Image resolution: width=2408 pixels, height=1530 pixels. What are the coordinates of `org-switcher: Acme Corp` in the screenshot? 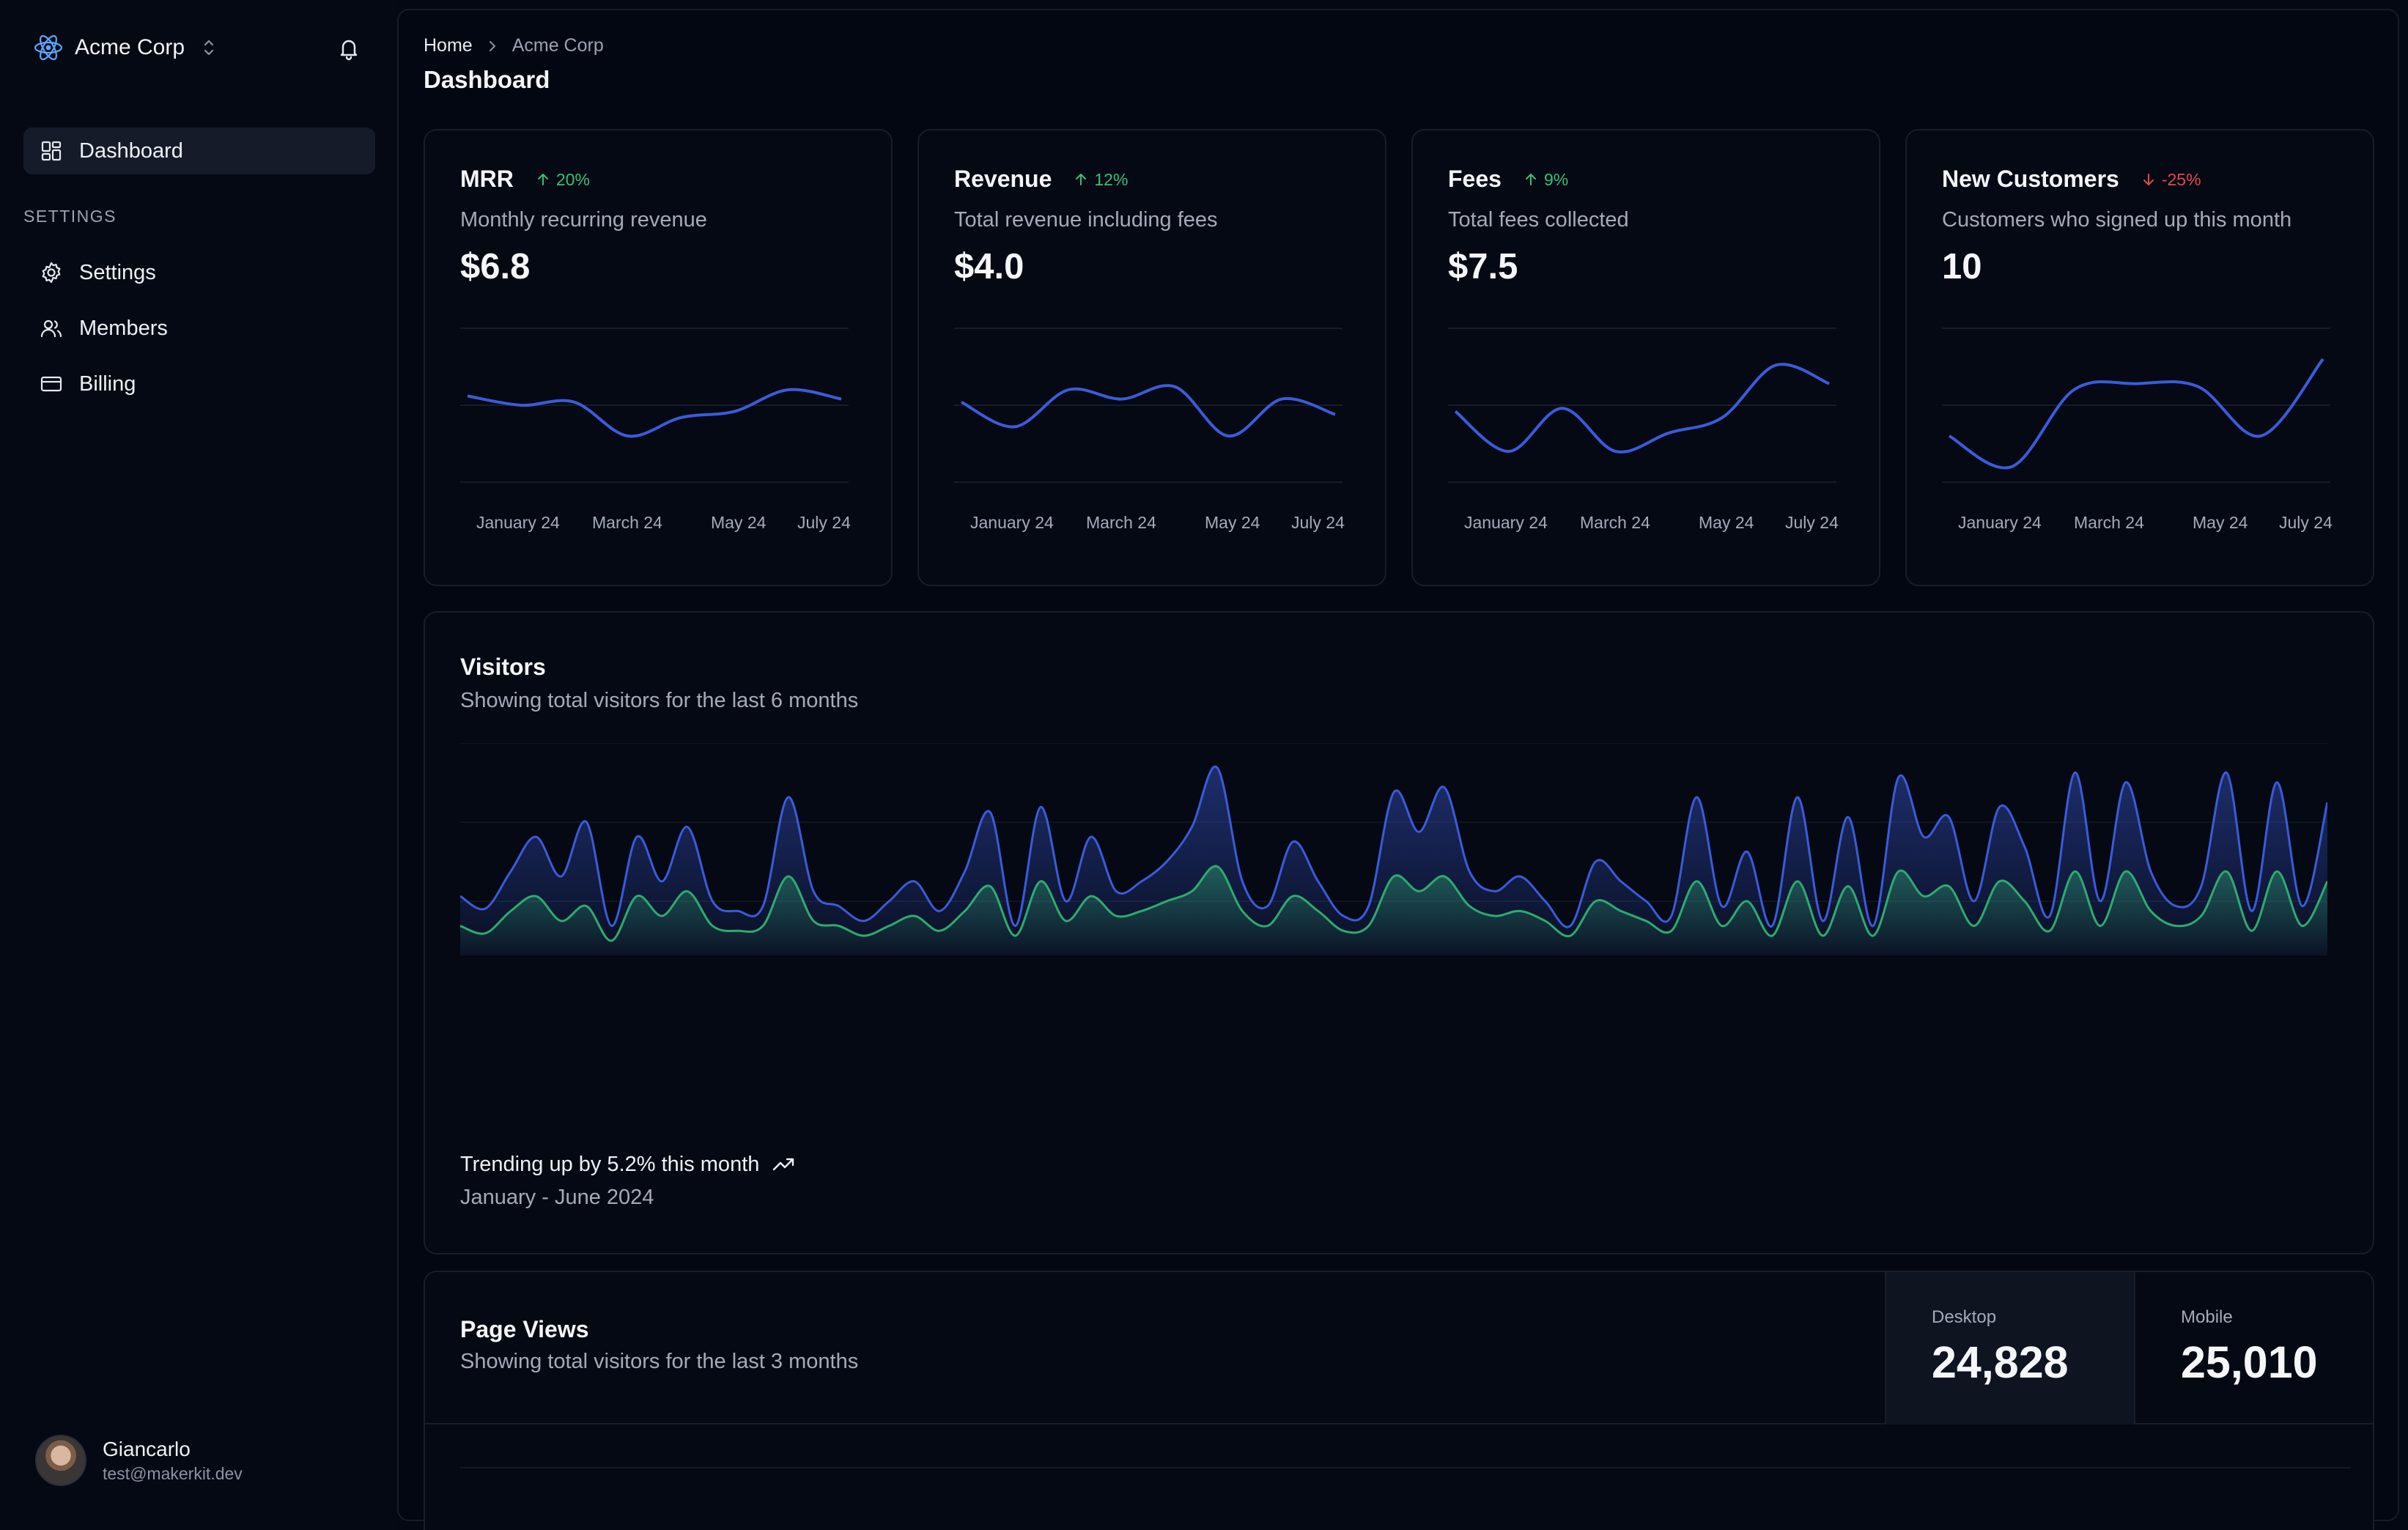 It's located at (124, 47).